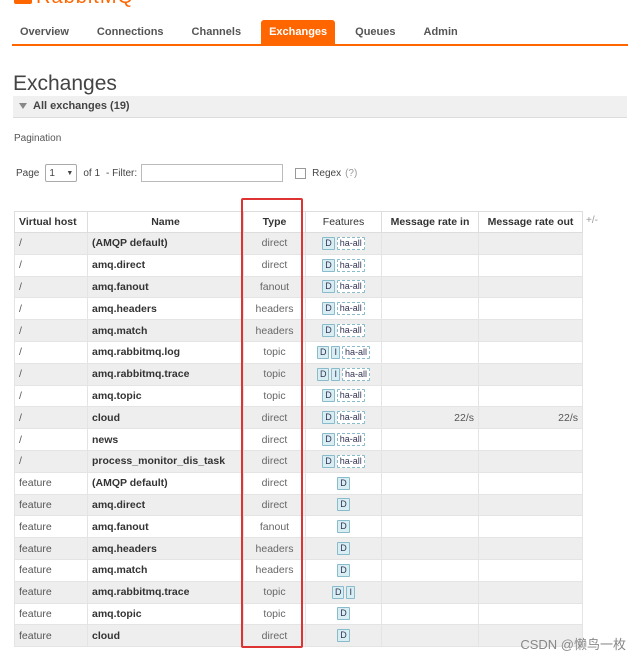 The height and width of the screenshot is (661, 640). What do you see at coordinates (351, 173) in the screenshot?
I see `regex-help-link: (?)` at bounding box center [351, 173].